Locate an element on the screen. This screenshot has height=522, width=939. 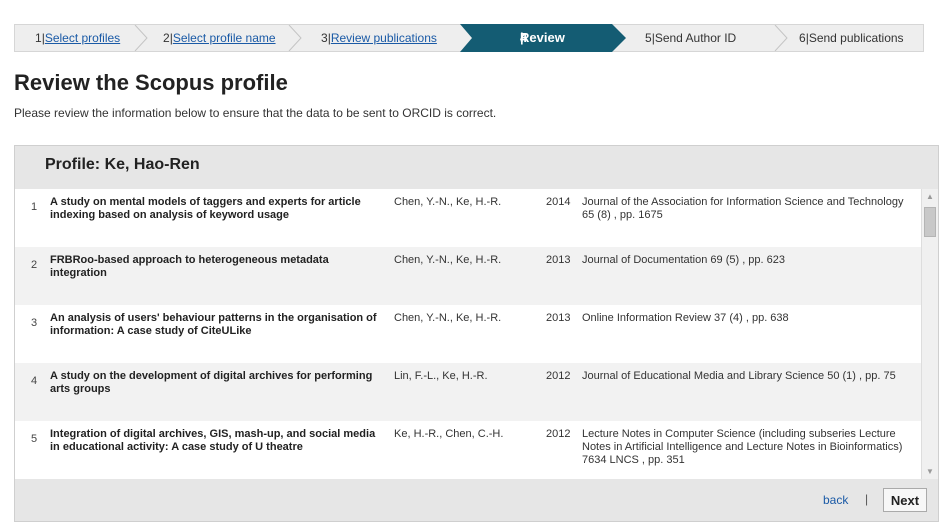
scroll-thumb is located at coordinates (930, 222).